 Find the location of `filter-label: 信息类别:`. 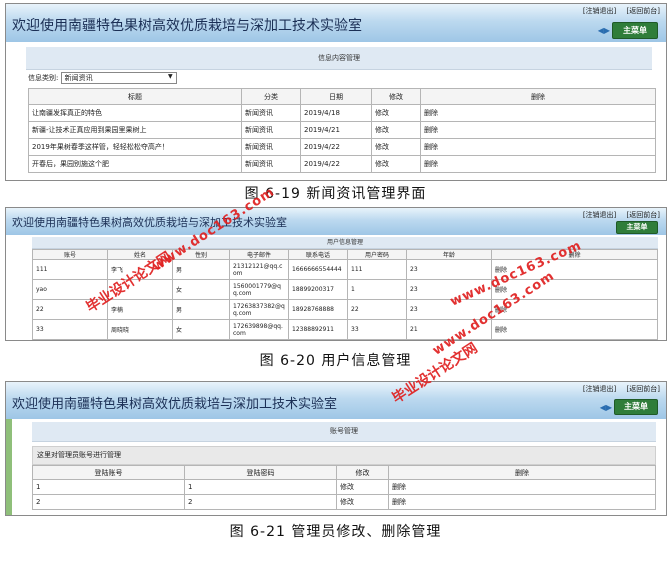

filter-label: 信息类别: is located at coordinates (43, 78).